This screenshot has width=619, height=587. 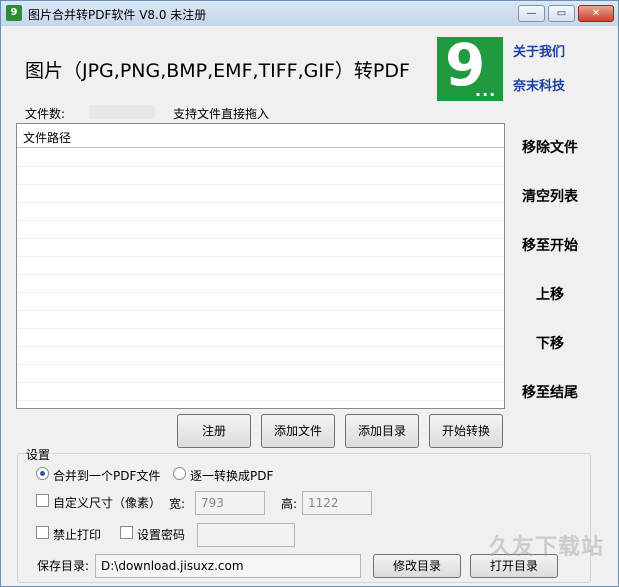 What do you see at coordinates (42, 532) in the screenshot?
I see `no-print-checkbox` at bounding box center [42, 532].